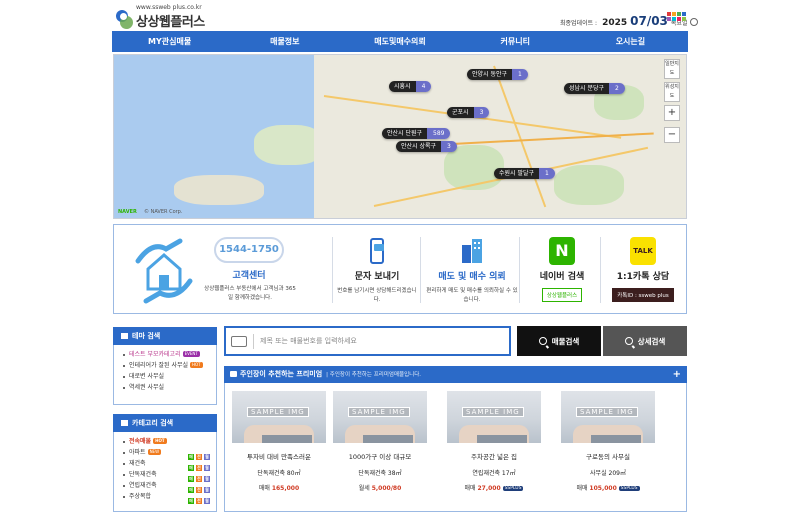 Image resolution: width=800 pixels, height=512 pixels. Describe the element at coordinates (468, 112) in the screenshot. I see `map-marker: 군포시 3` at that location.